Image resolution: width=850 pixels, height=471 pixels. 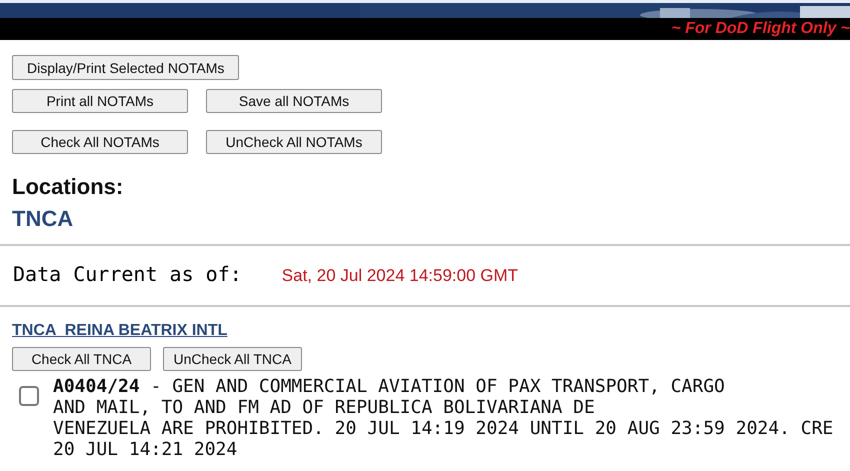 What do you see at coordinates (43, 219) in the screenshot?
I see `location-code: TNCA` at bounding box center [43, 219].